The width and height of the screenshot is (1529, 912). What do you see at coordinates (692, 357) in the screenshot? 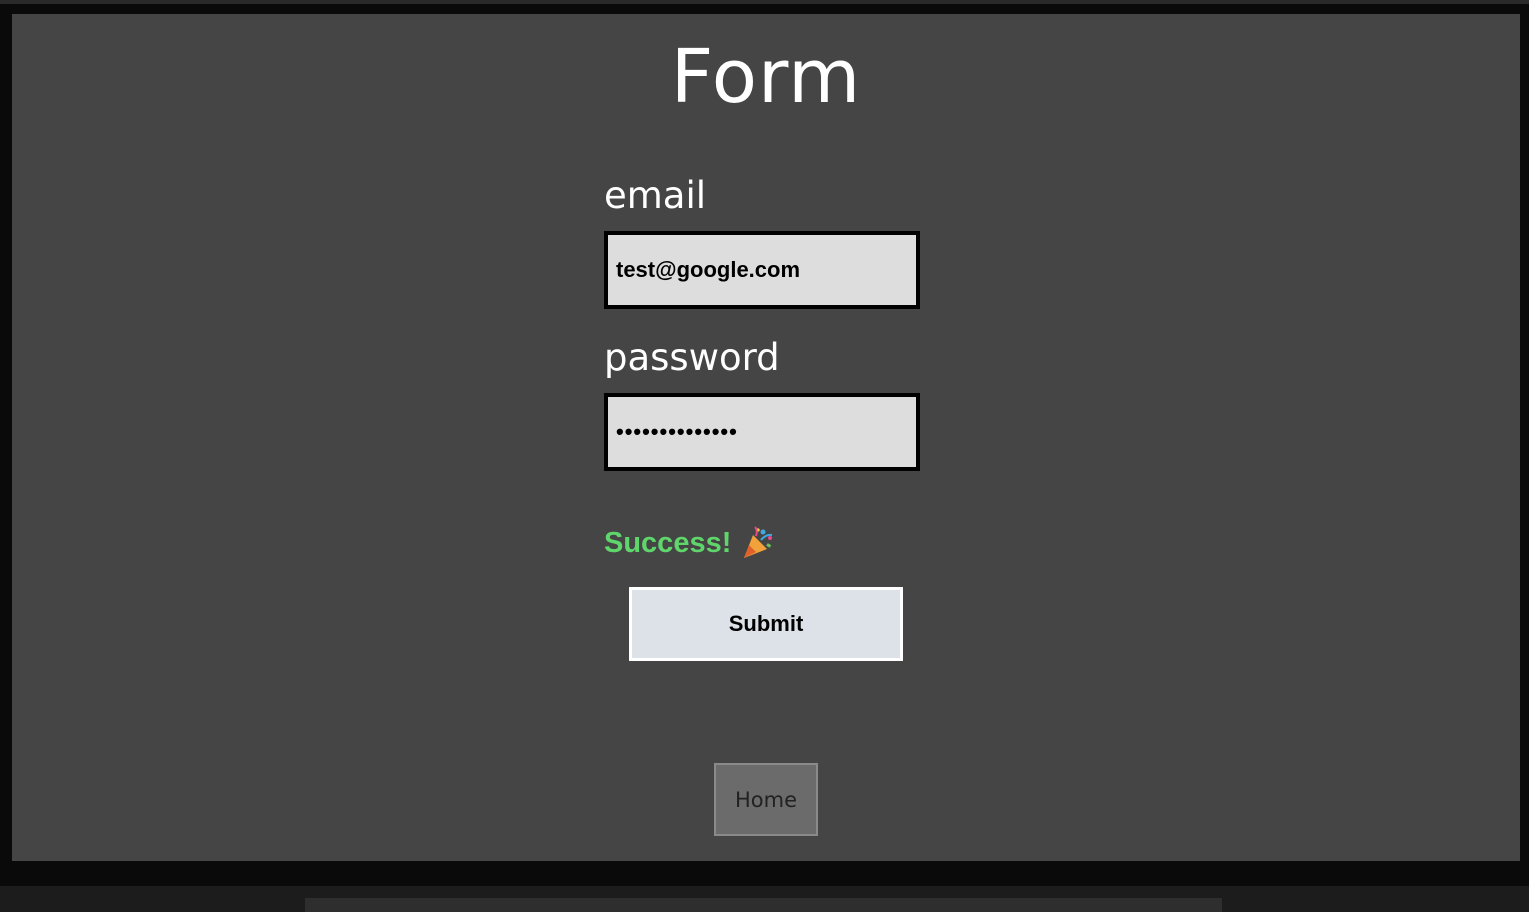
I see `password-label: password` at bounding box center [692, 357].